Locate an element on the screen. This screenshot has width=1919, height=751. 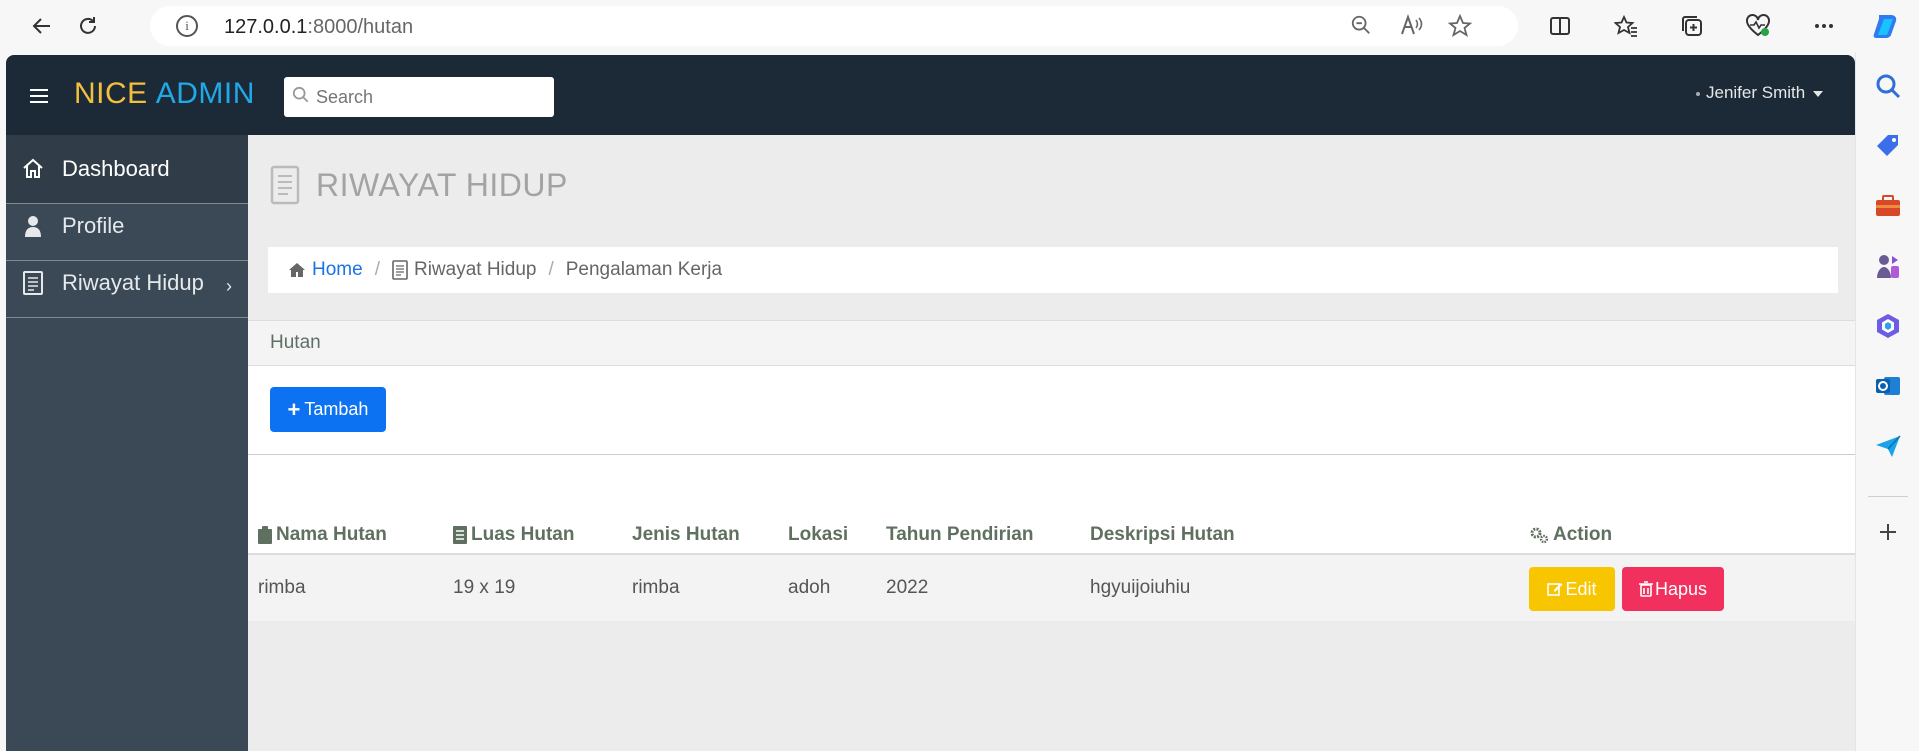
sidebar-item-label: Profile is located at coordinates (93, 225).